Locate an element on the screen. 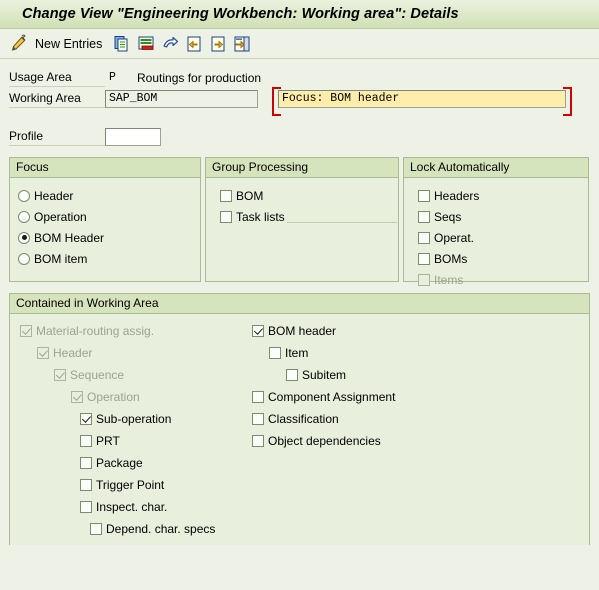 This screenshot has width=599, height=590. checkbox-trigger-point: Trigger Point is located at coordinates (128, 485).